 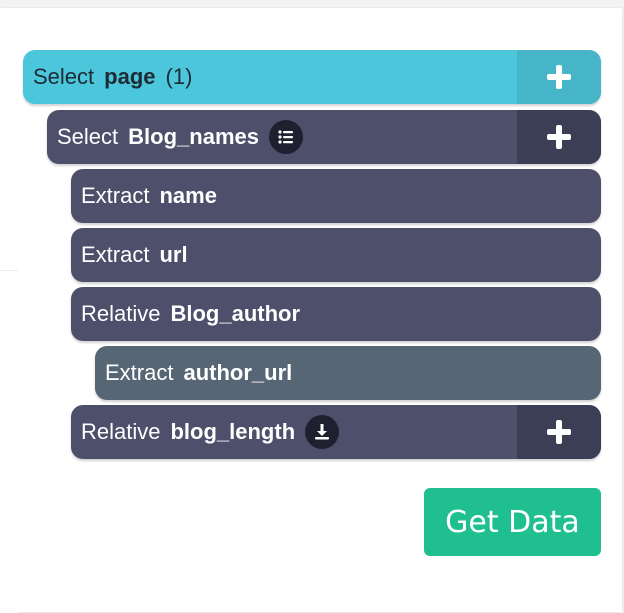 What do you see at coordinates (322, 432) in the screenshot?
I see `download-icon` at bounding box center [322, 432].